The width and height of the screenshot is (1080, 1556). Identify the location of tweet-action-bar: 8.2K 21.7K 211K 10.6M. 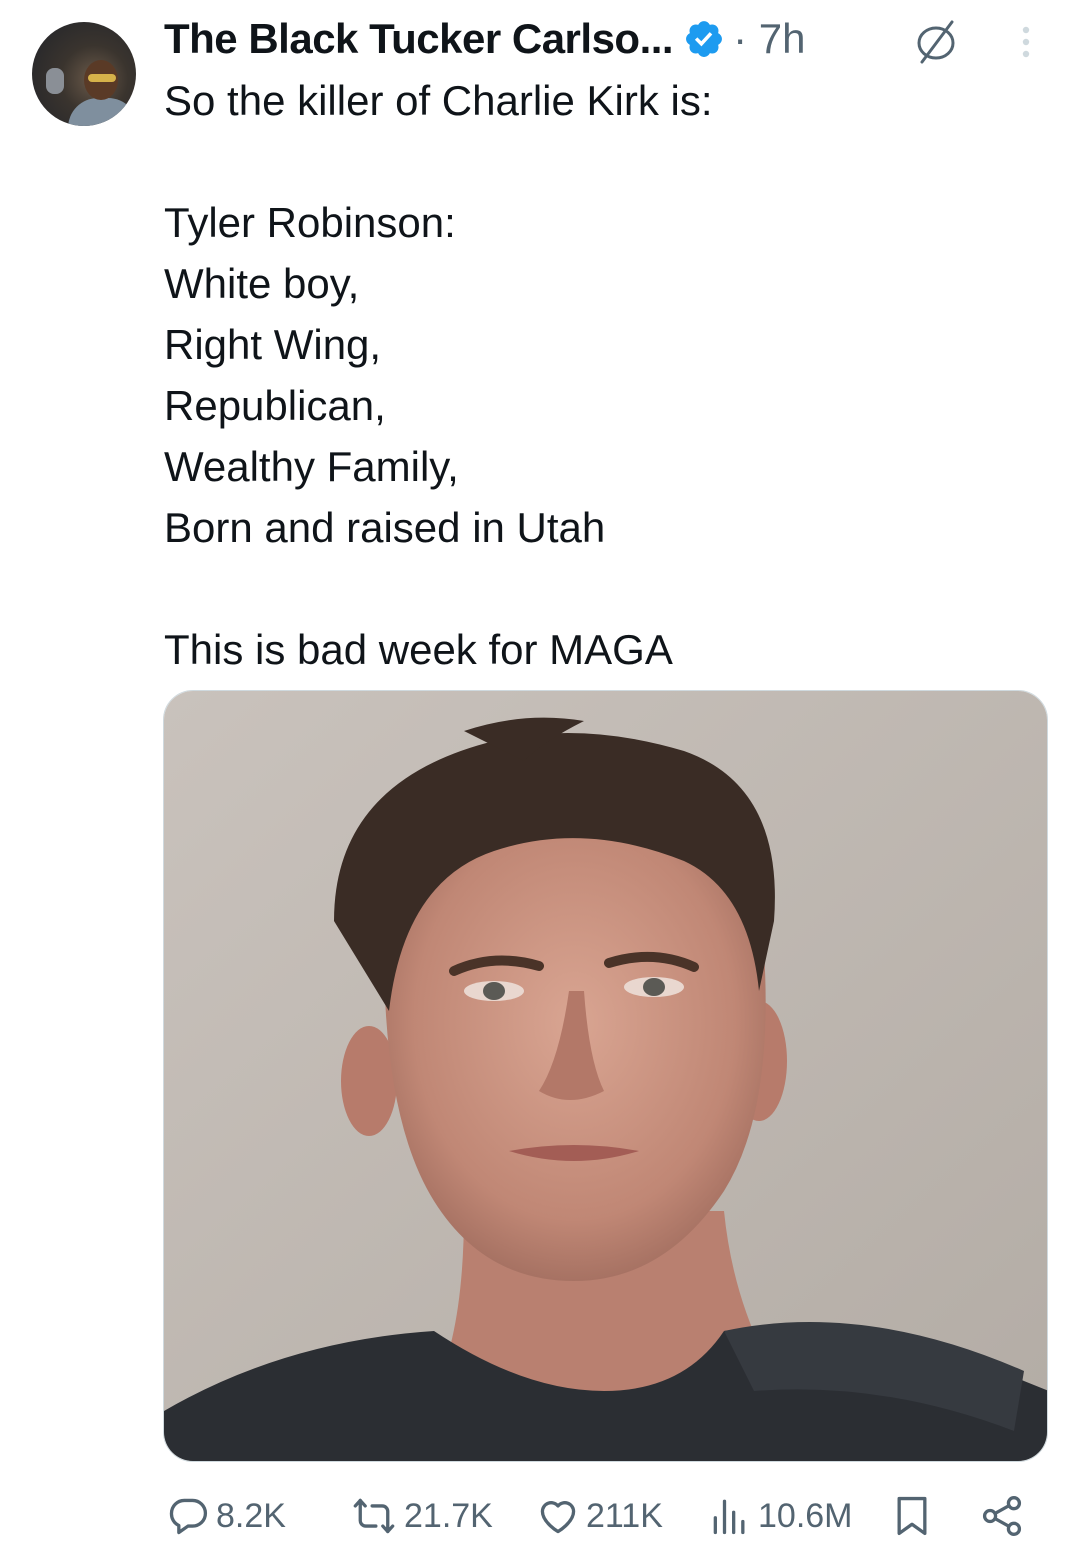
(540, 1516).